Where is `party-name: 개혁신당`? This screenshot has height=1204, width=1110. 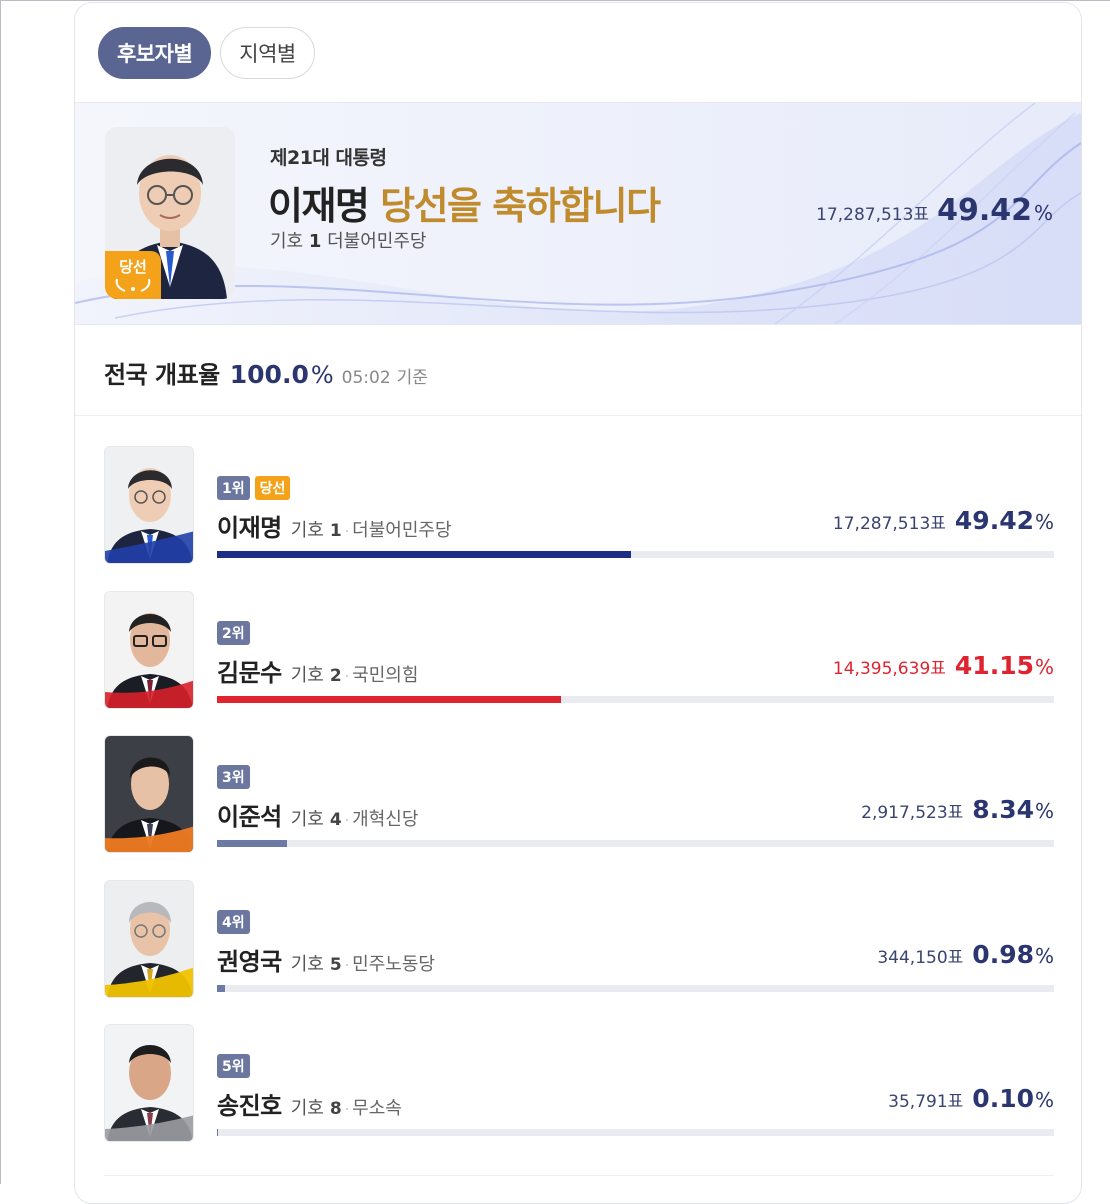 party-name: 개혁신당 is located at coordinates (385, 819).